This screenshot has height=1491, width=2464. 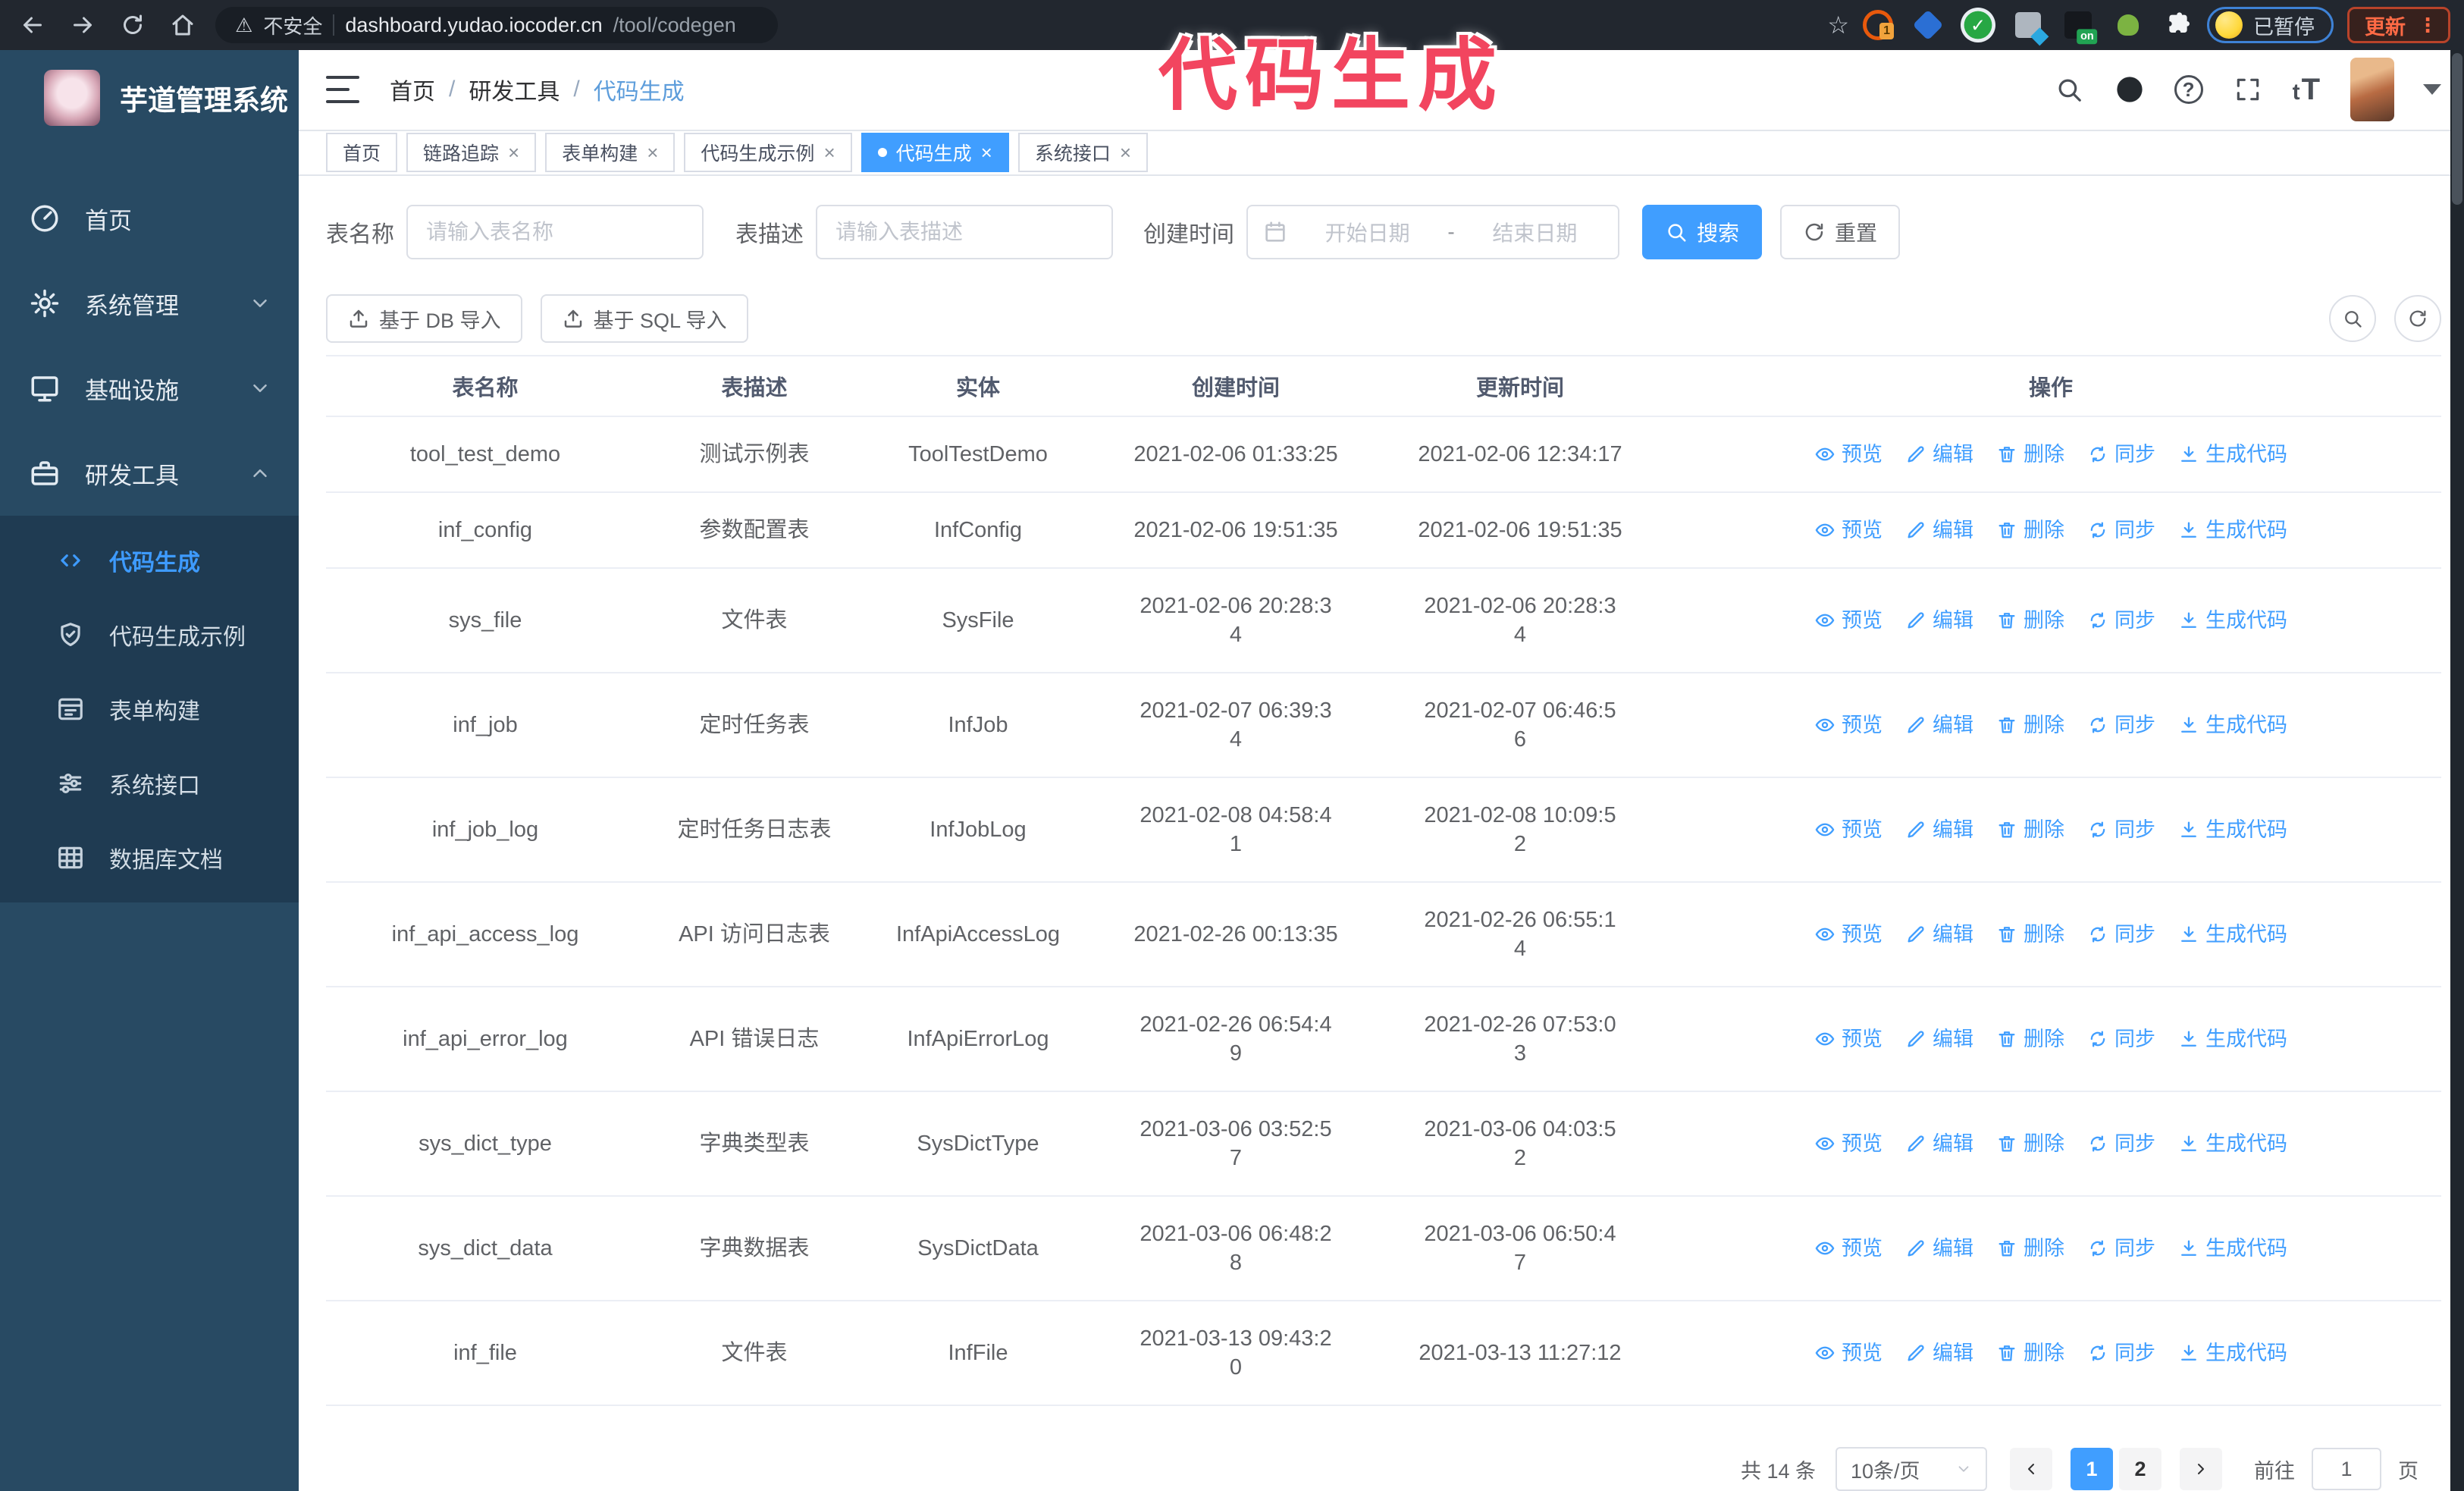 I want to click on grid-extension-icon, so click(x=2028, y=25).